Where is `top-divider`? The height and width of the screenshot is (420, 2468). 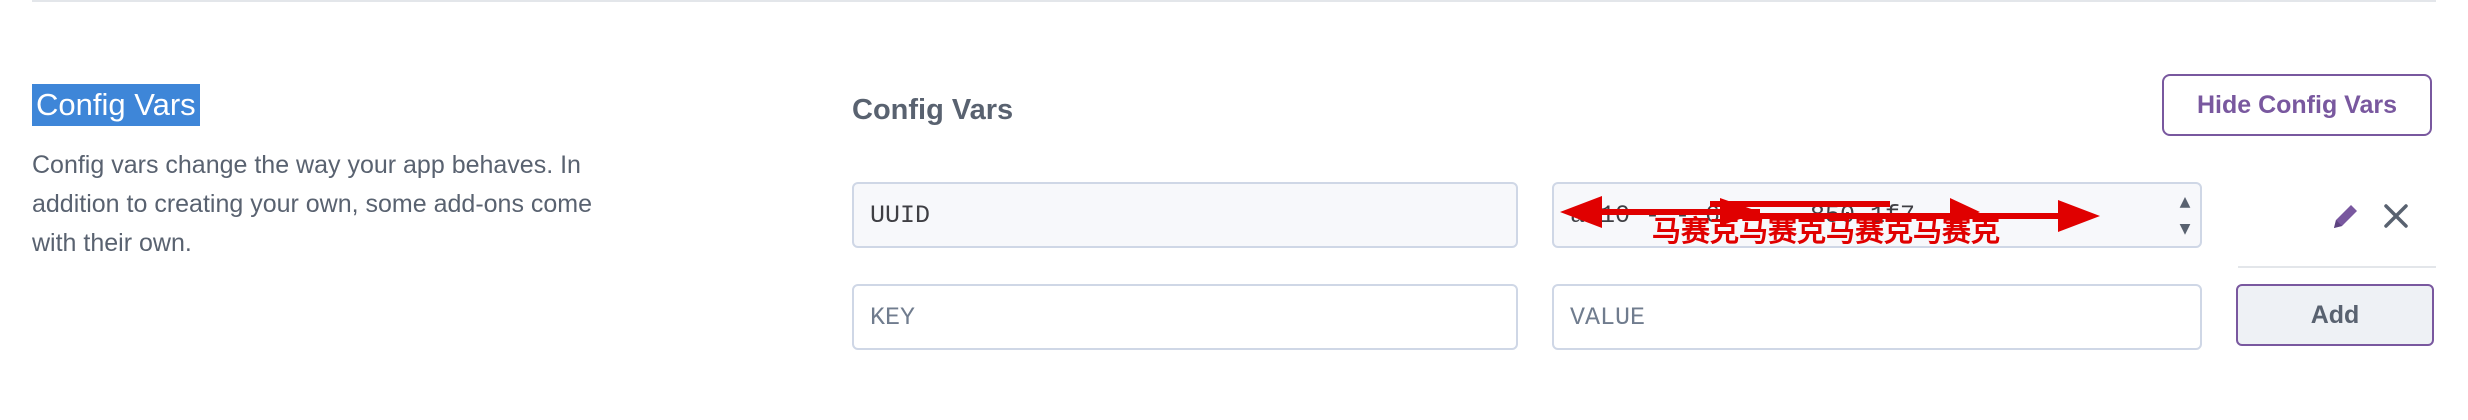 top-divider is located at coordinates (1234, 1).